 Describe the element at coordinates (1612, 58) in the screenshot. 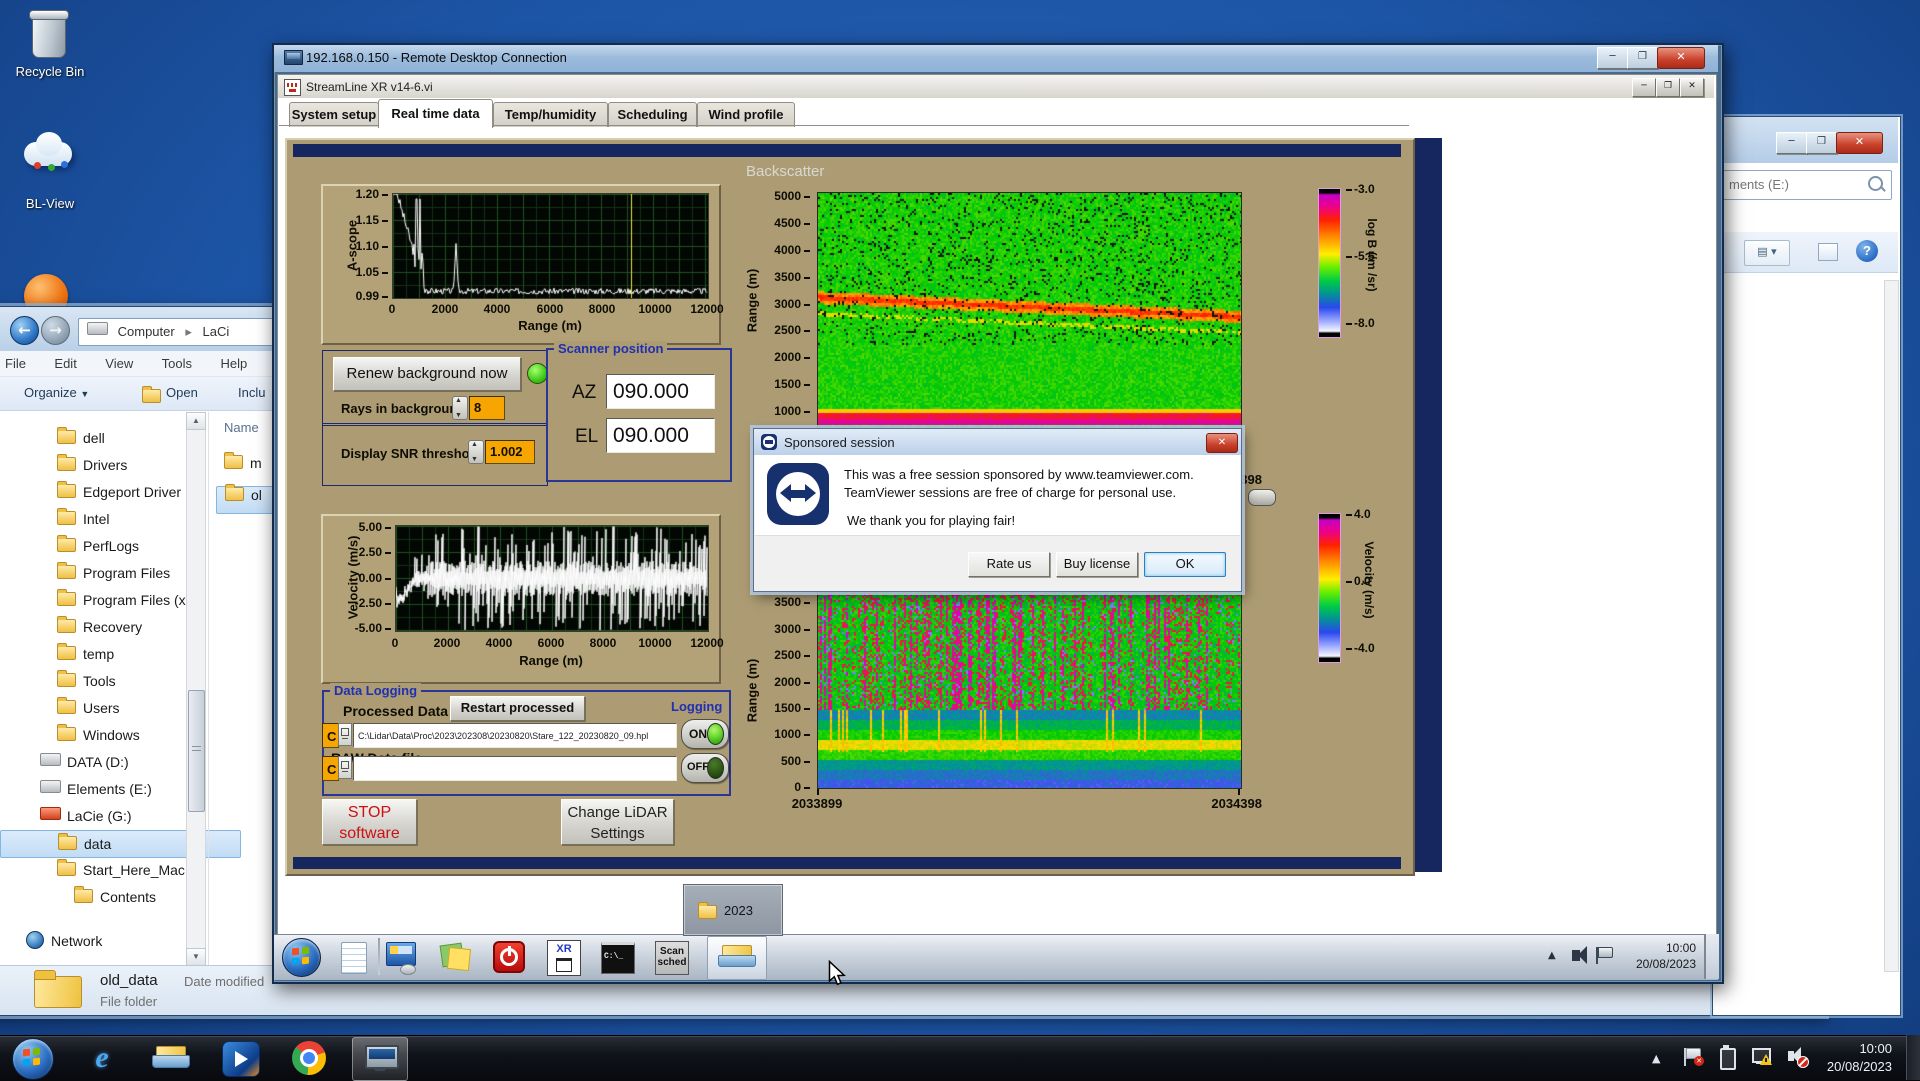

I see `rdp-minimize-button: ─` at that location.